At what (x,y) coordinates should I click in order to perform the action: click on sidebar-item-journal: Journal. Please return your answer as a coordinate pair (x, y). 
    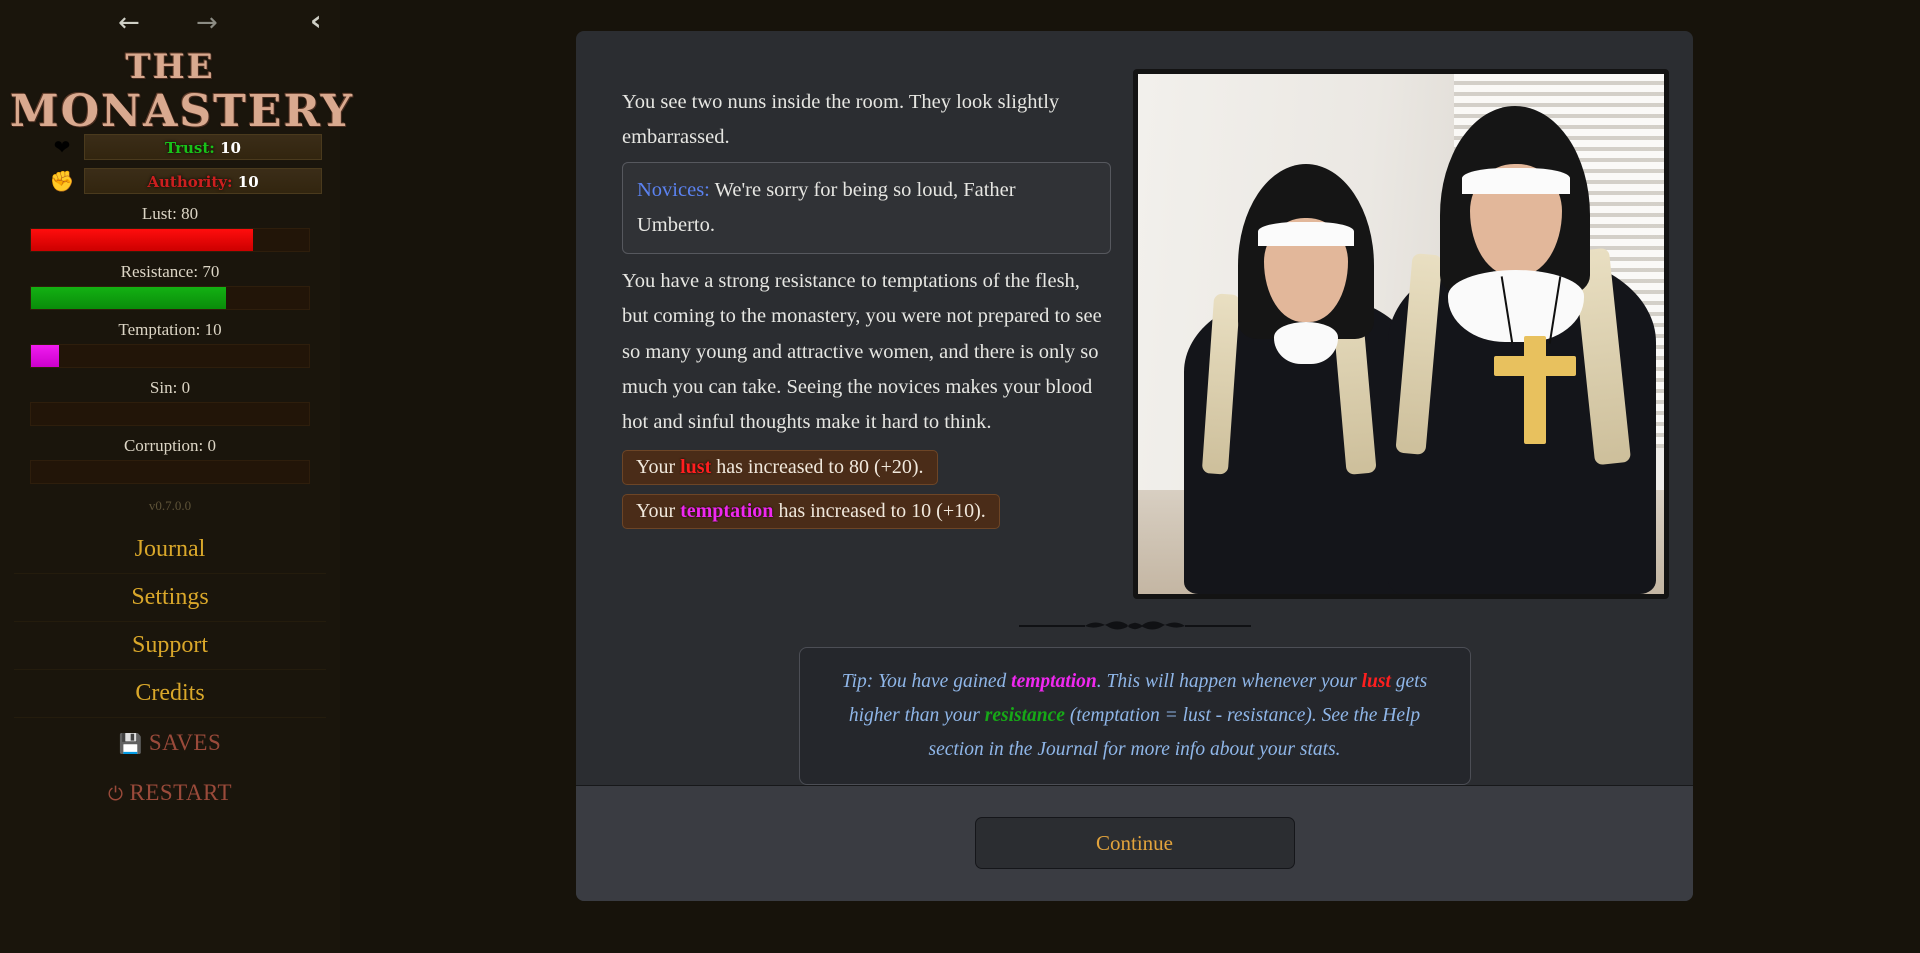
    Looking at the image, I should click on (170, 550).